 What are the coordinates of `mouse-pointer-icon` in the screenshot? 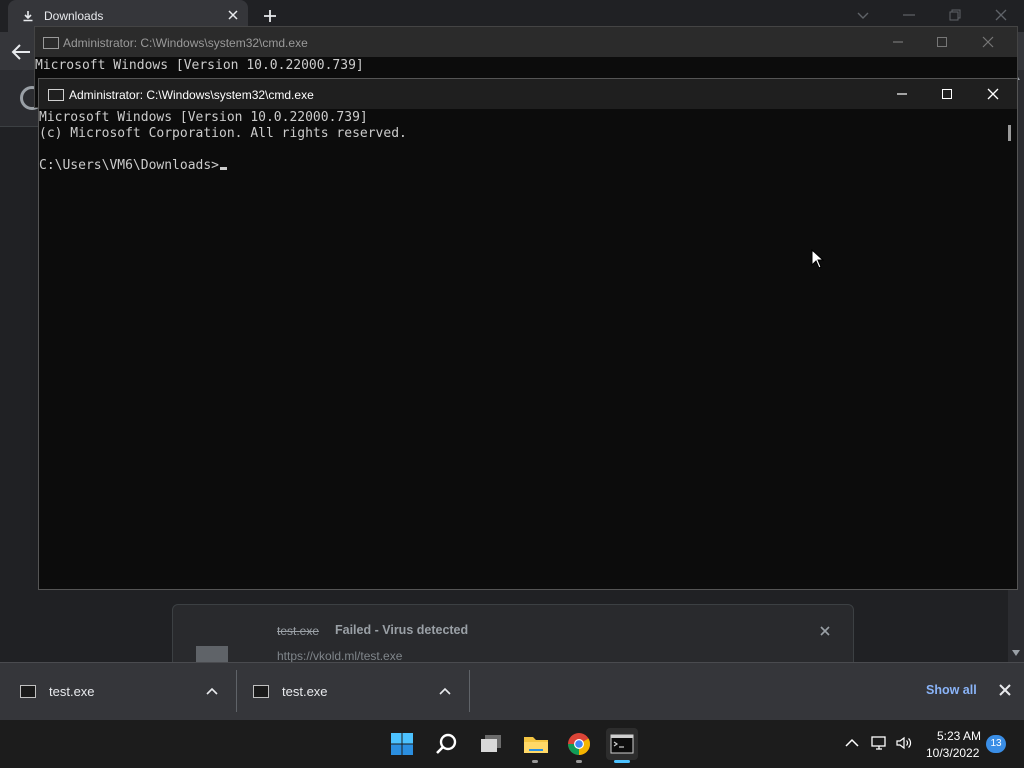 It's located at (818, 259).